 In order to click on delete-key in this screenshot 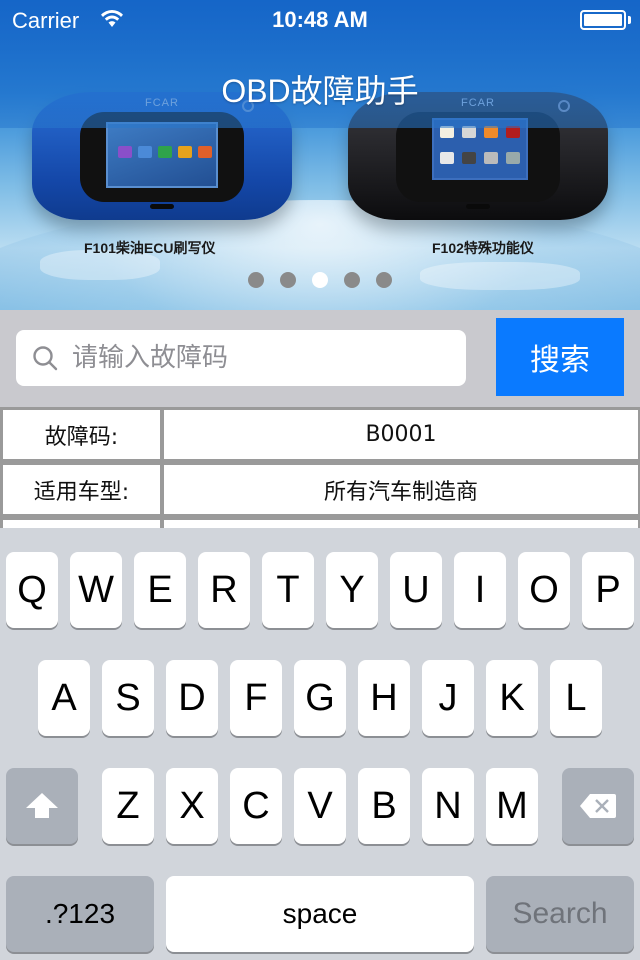, I will do `click(598, 806)`.